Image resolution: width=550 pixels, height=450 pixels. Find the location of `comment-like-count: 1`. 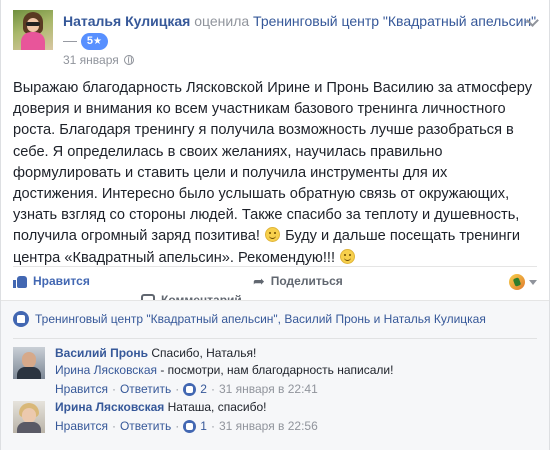

comment-like-count: 1 is located at coordinates (203, 426).